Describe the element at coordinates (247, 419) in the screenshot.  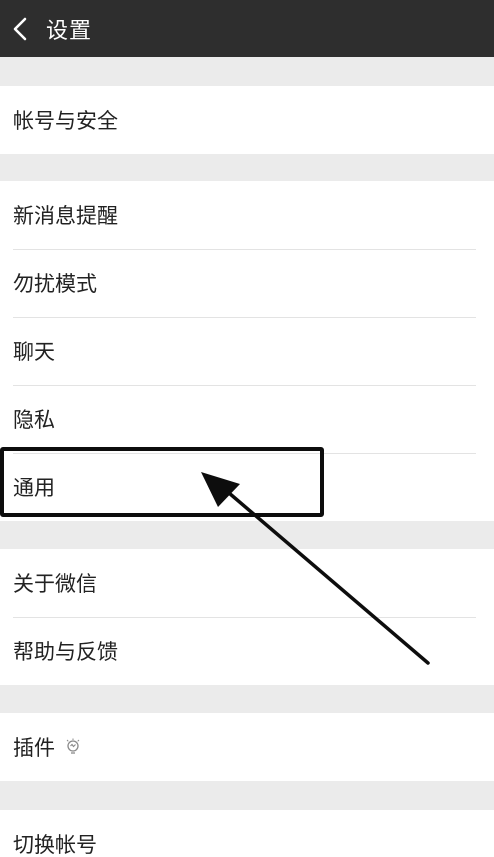
I see `settings-item-privacy: 隐私` at that location.